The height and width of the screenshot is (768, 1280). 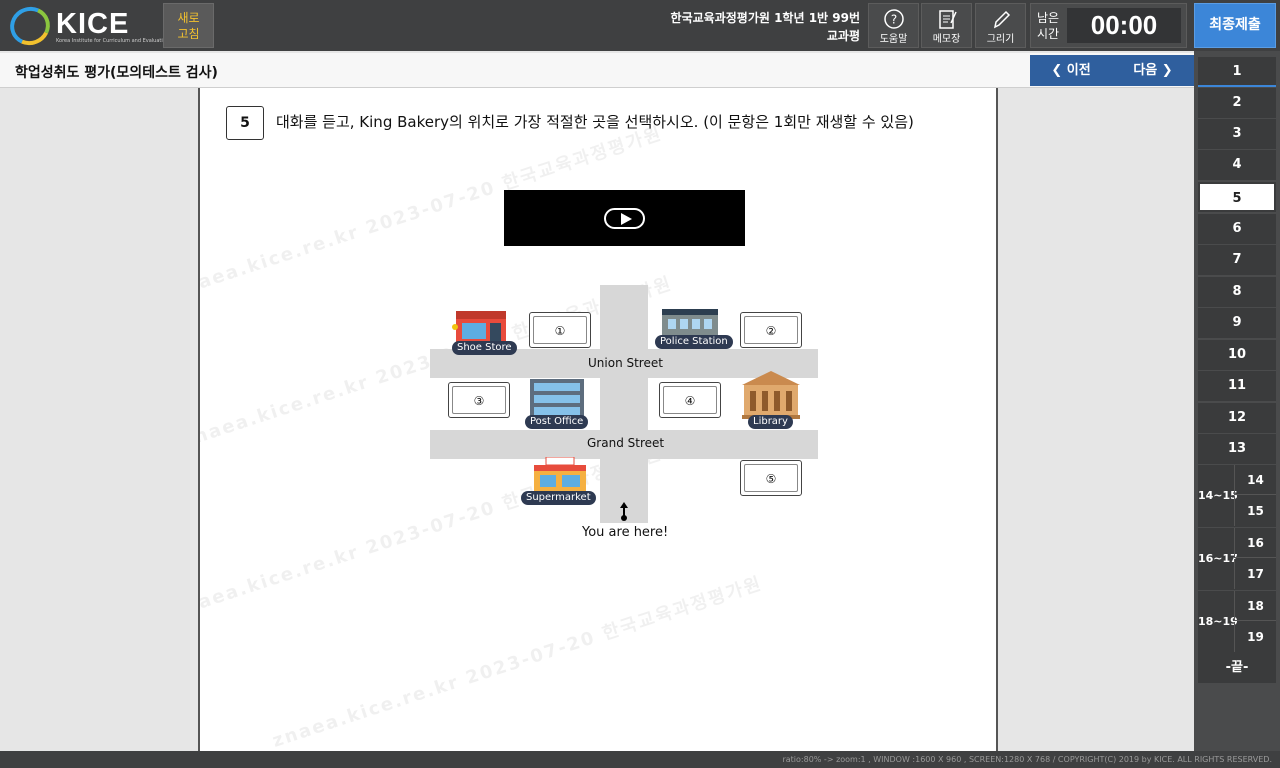 What do you see at coordinates (1237, 386) in the screenshot?
I see `nav-question-11: 11` at bounding box center [1237, 386].